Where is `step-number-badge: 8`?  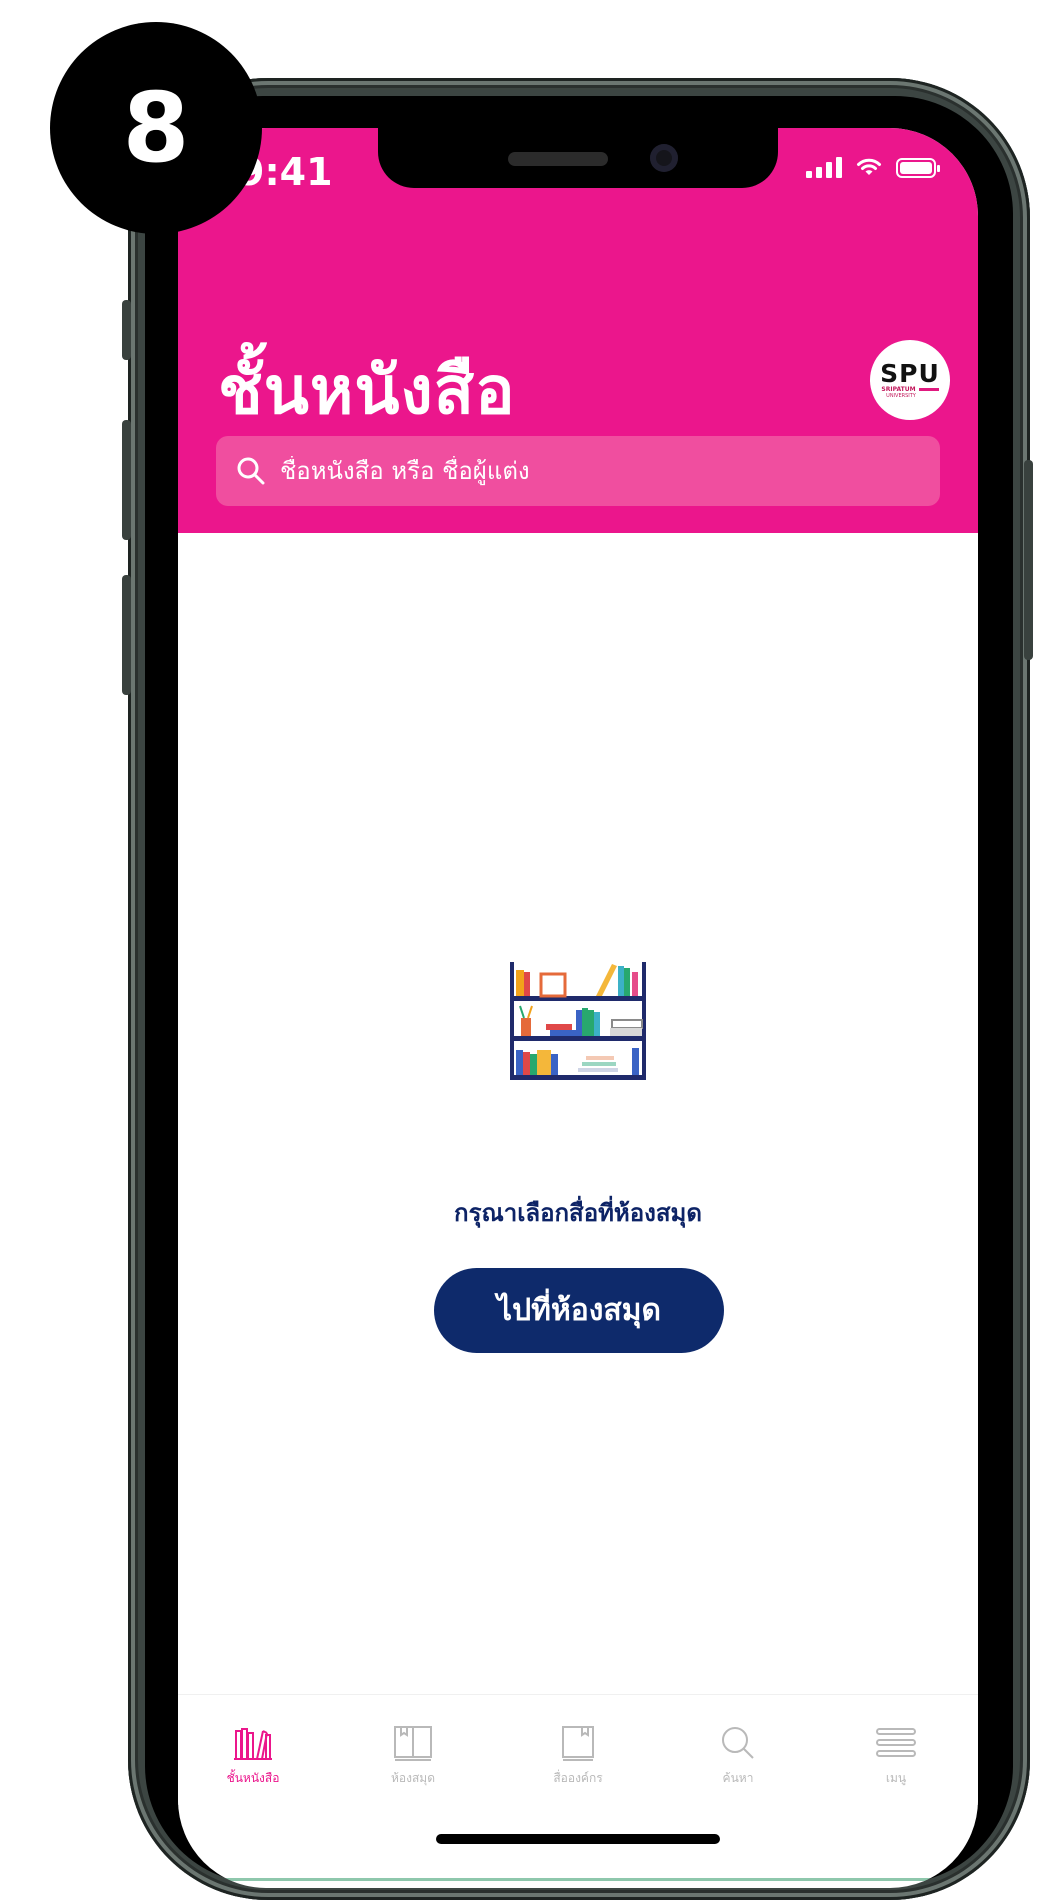 step-number-badge: 8 is located at coordinates (156, 128).